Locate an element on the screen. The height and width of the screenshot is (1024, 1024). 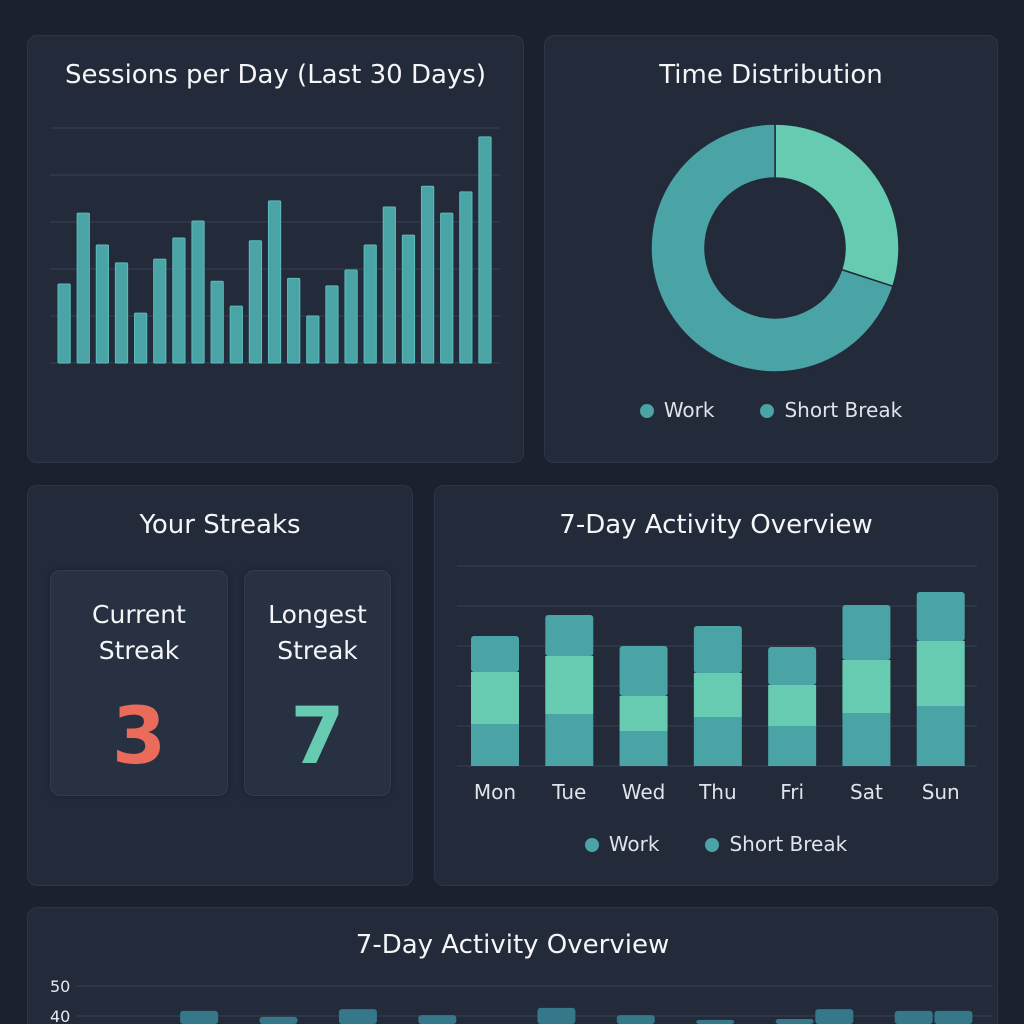
sessions-chart is located at coordinates (275, 245).